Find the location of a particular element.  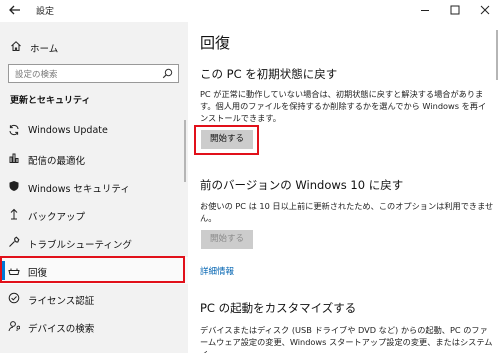

close-icon is located at coordinates (485, 10).